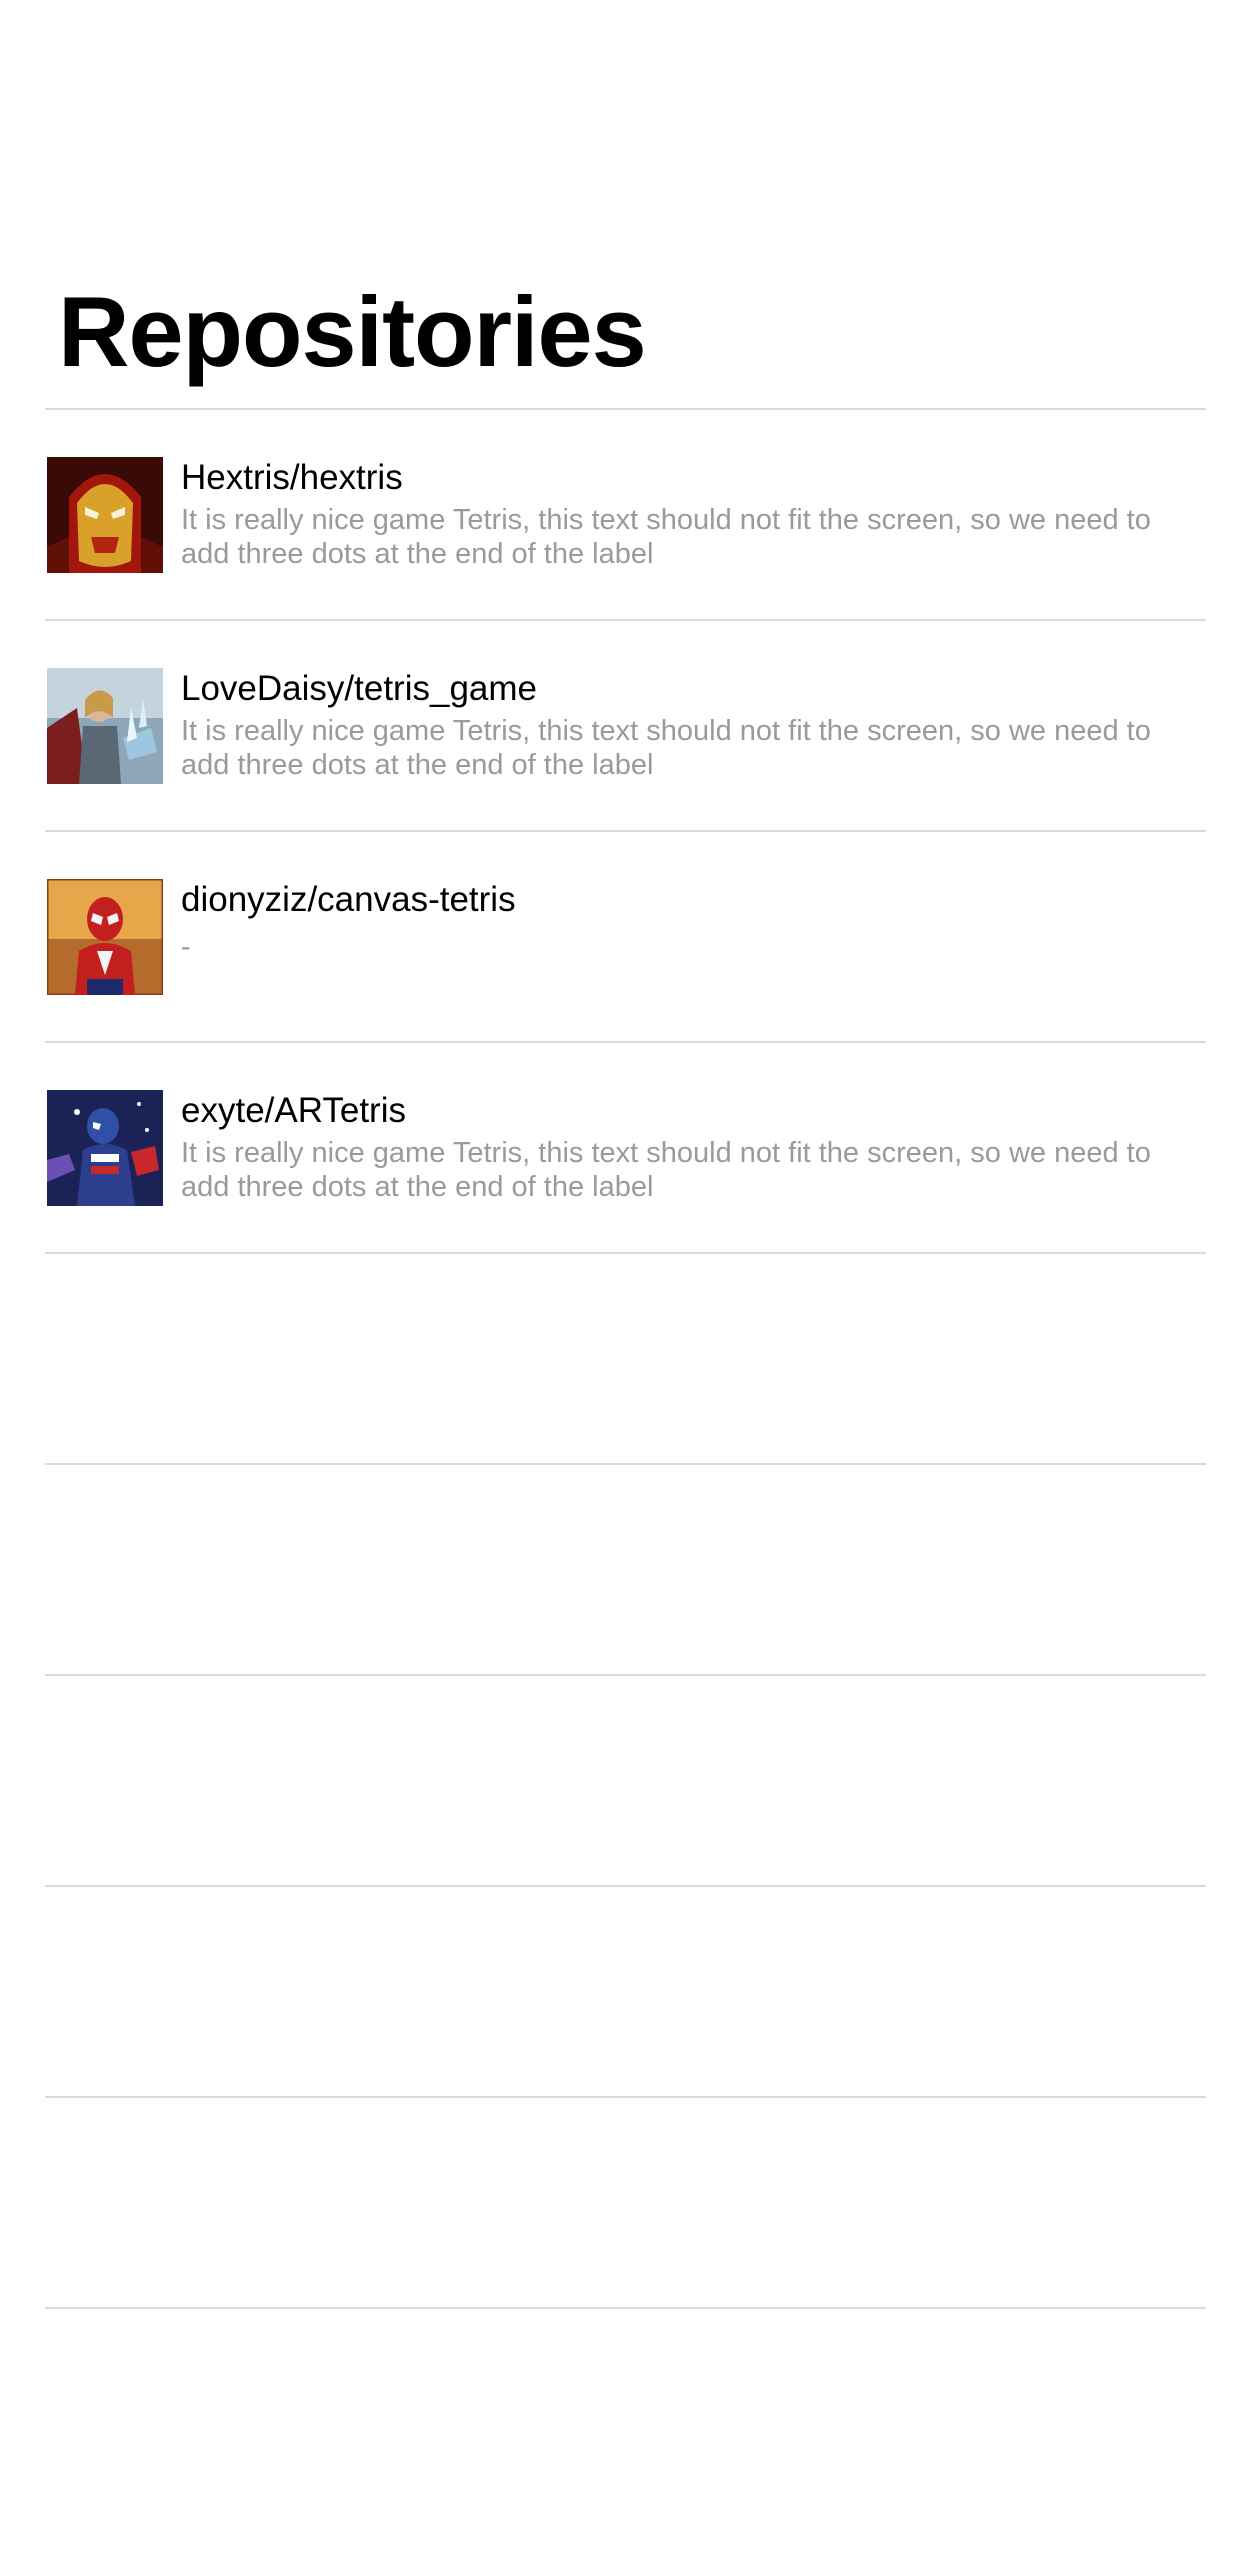 The height and width of the screenshot is (2556, 1242). Describe the element at coordinates (625, 2308) in the screenshot. I see `row-separator` at that location.